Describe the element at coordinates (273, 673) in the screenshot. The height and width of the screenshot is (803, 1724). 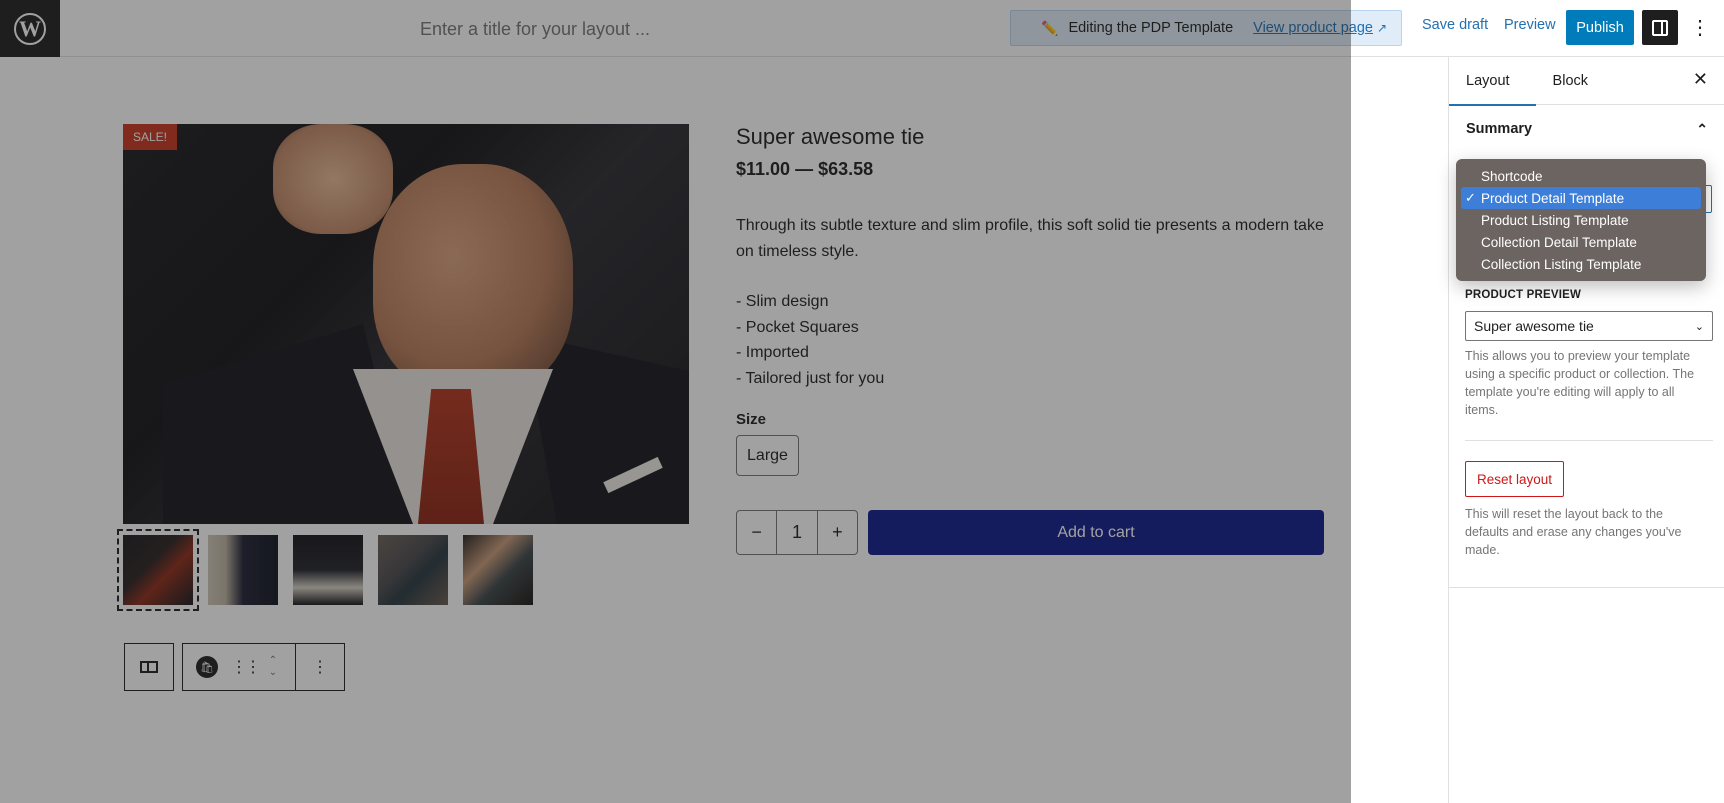
I see `move-down-icon: ⌄` at that location.